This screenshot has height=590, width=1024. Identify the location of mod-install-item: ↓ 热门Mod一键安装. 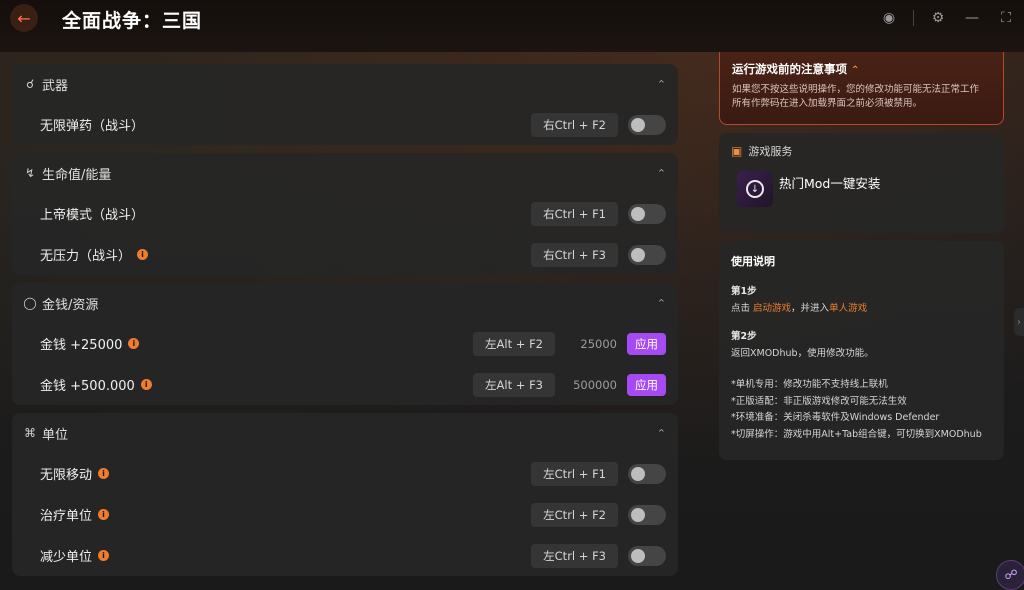
(864, 189).